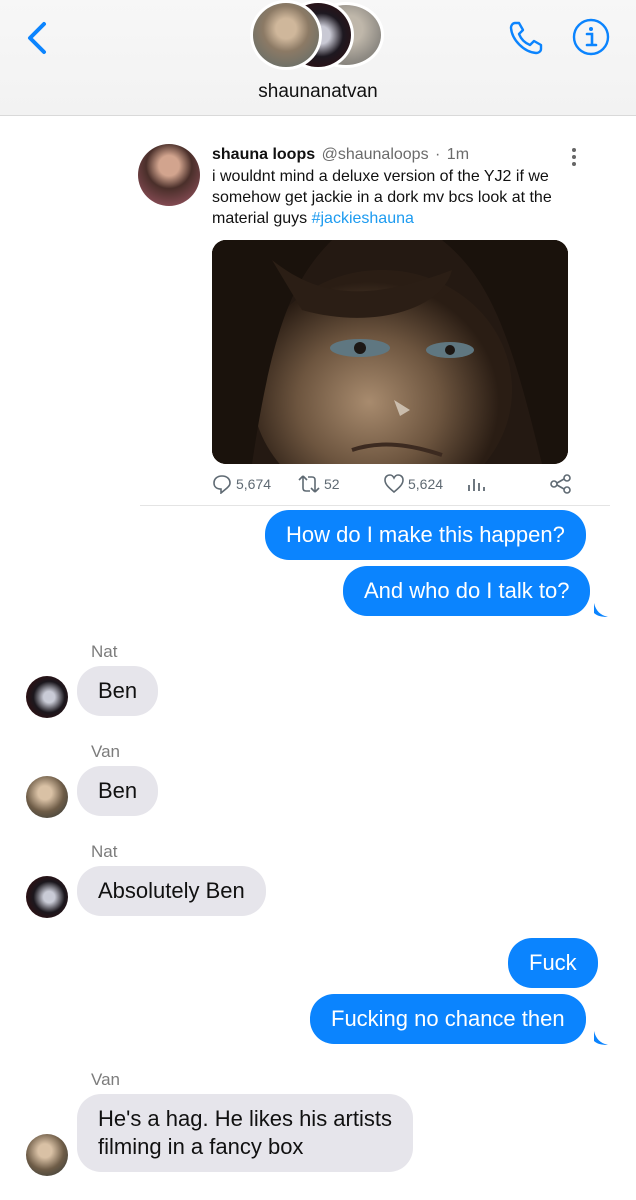 The height and width of the screenshot is (1200, 636). I want to click on reply-action: 5,674, so click(241, 484).